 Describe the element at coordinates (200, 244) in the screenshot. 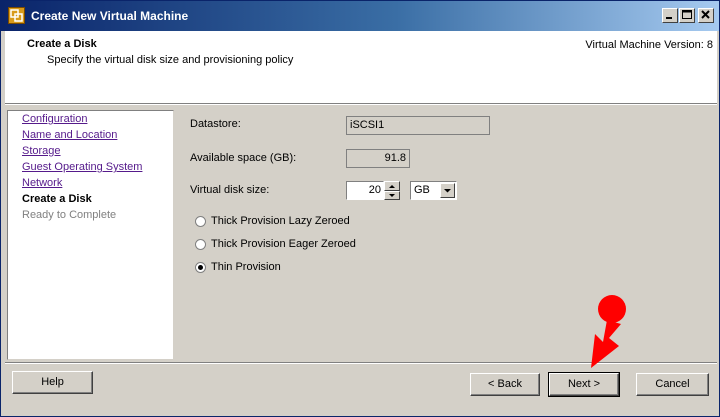

I see `thick-eager-radio` at that location.